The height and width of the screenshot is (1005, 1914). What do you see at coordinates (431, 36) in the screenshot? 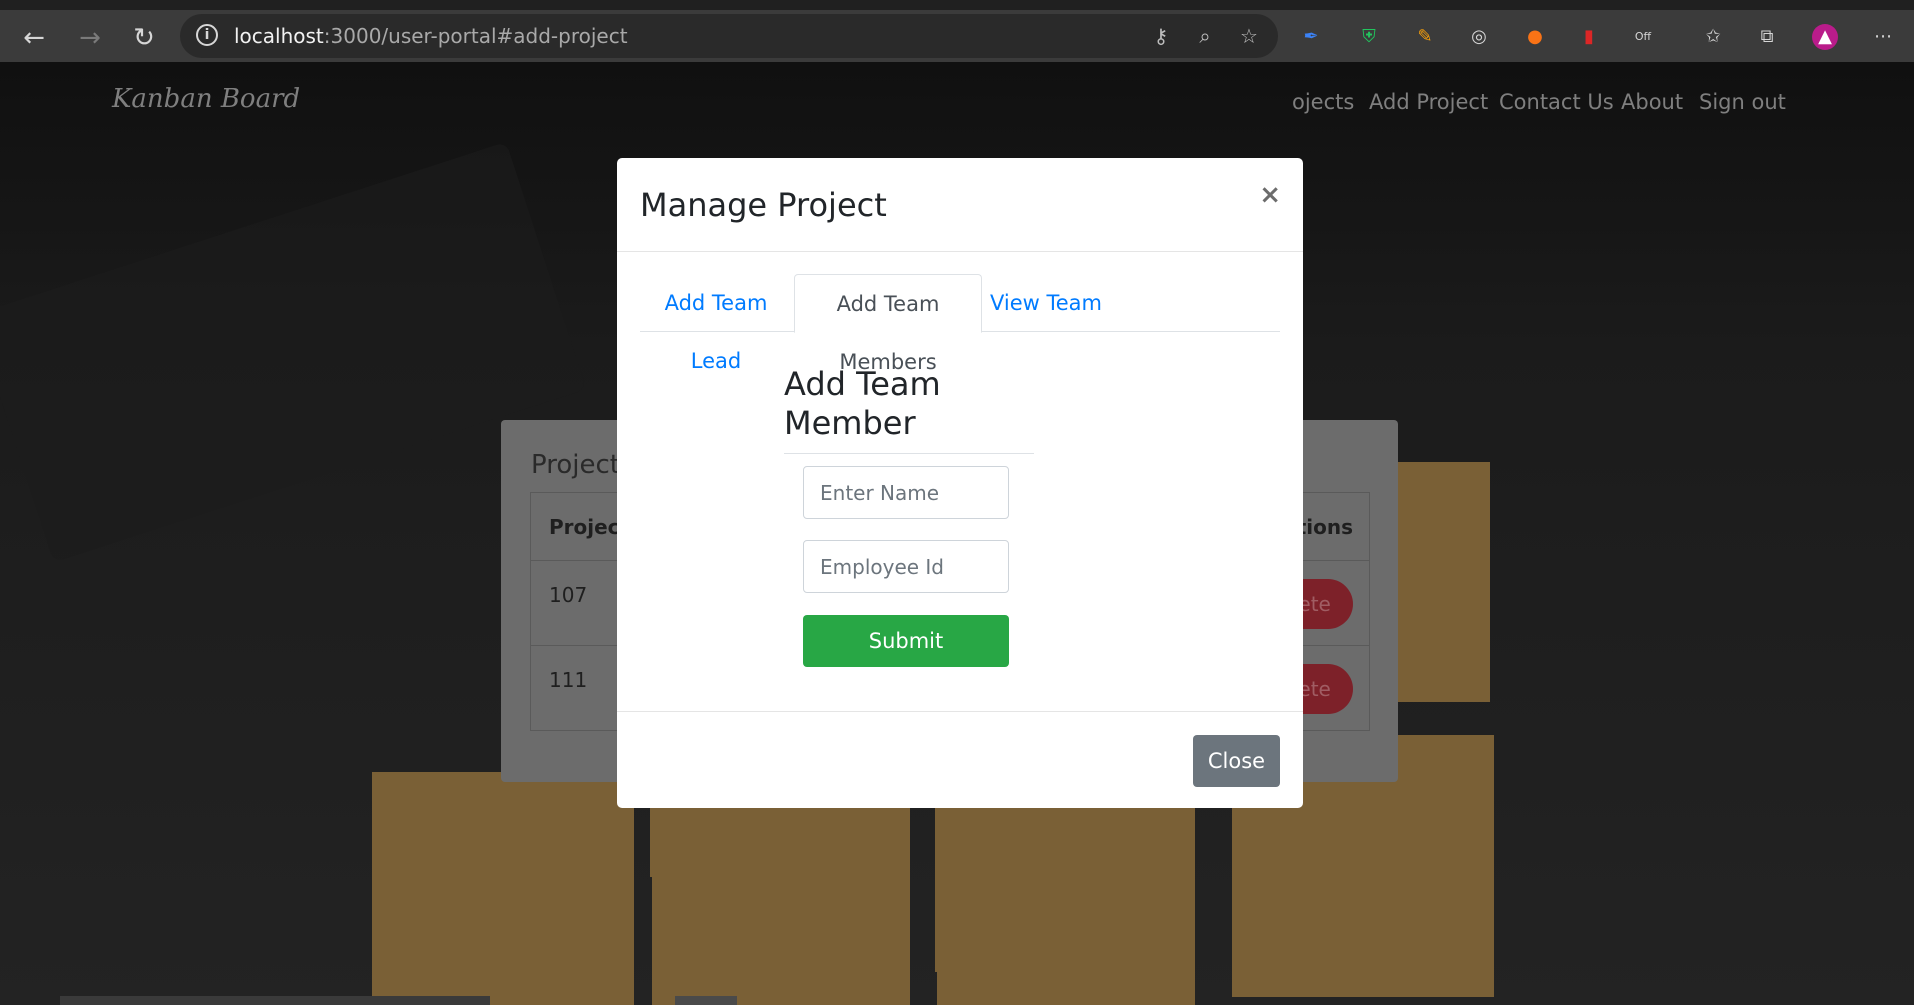
I see `url-text: localhost:3000/user-portal#add-project` at bounding box center [431, 36].